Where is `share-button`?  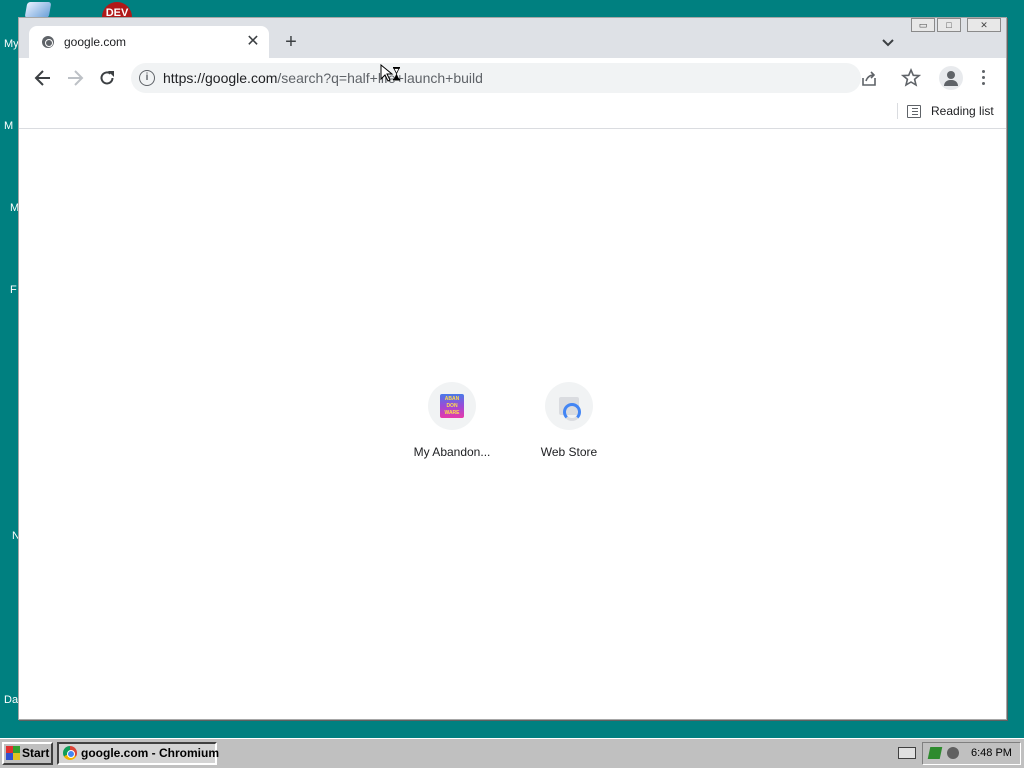 share-button is located at coordinates (869, 79).